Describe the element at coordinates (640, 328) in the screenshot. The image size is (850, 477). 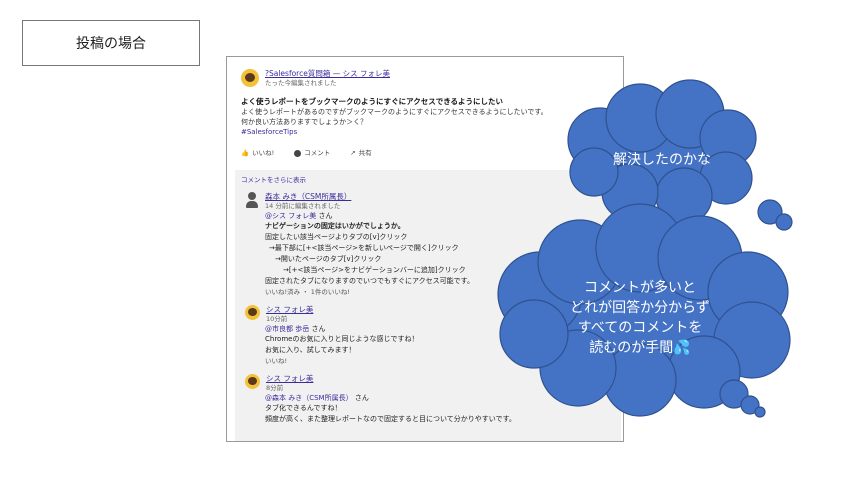
I see `cloud-large-text-line: すべてのコメントを` at that location.